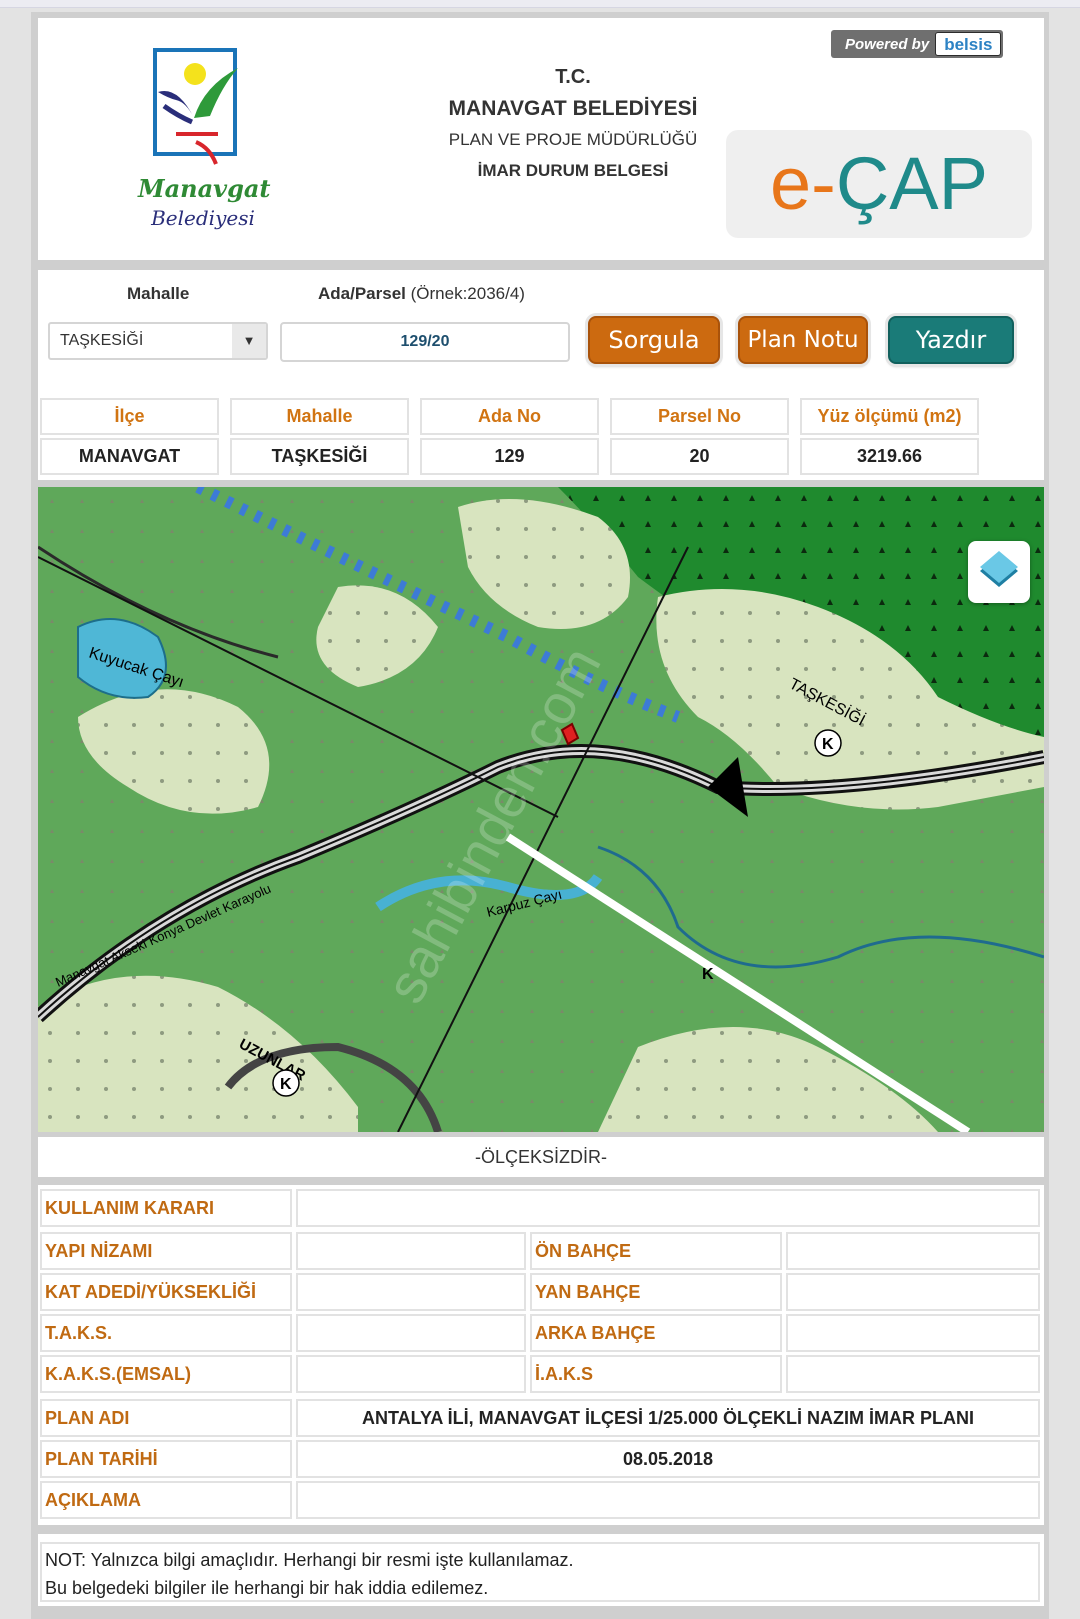 The height and width of the screenshot is (1619, 1080). Describe the element at coordinates (699, 456) in the screenshot. I see `value-parsel-no: 20` at that location.